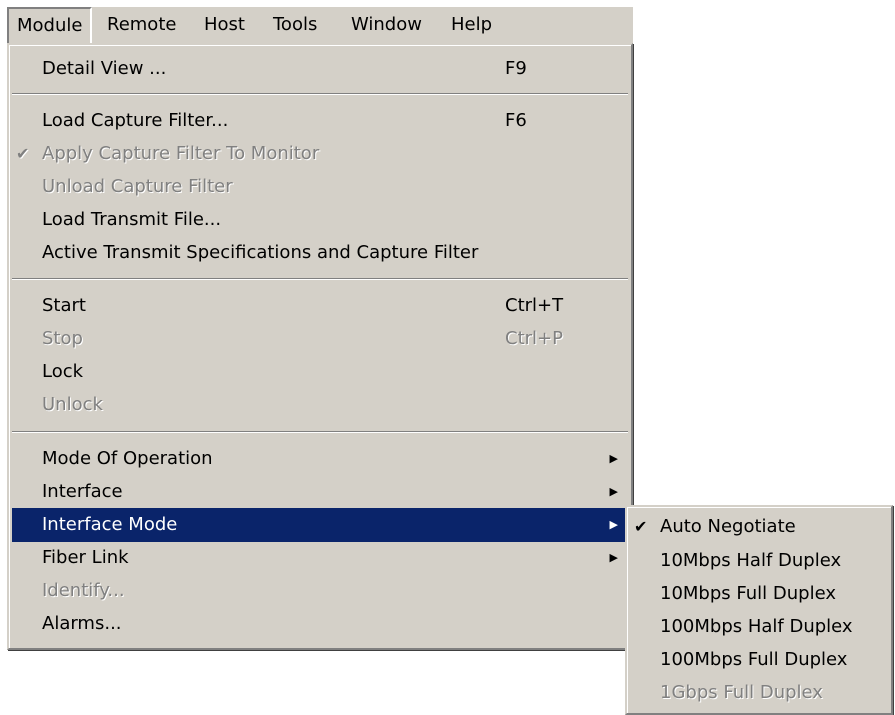  Describe the element at coordinates (754, 659) in the screenshot. I see `menu-item-label: 100Mbps Full Duplex` at that location.